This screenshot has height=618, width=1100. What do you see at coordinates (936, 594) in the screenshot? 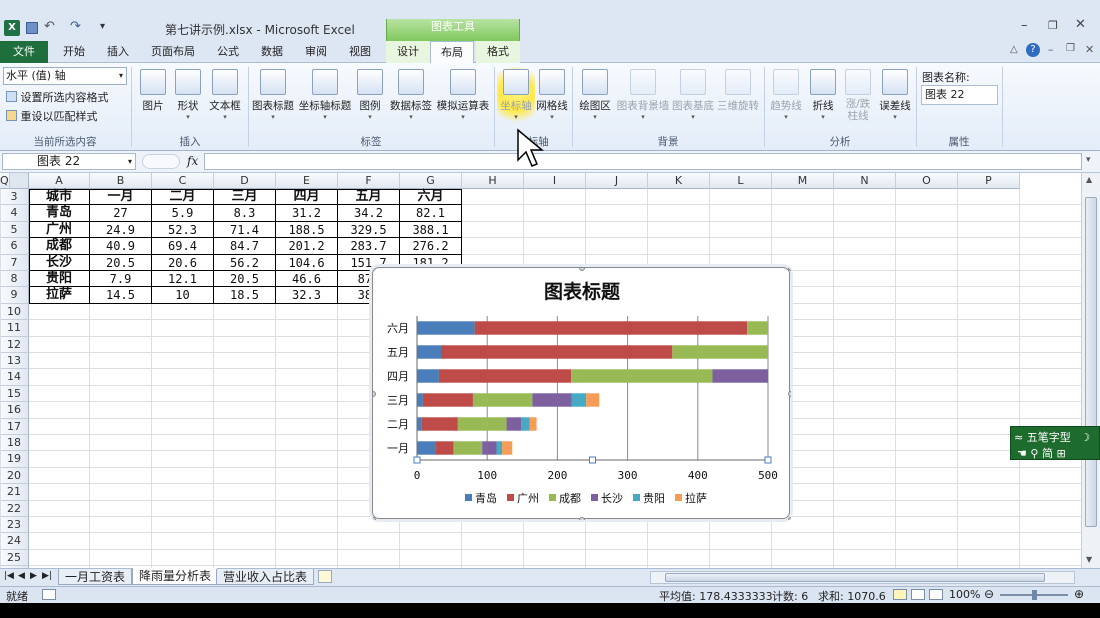
I see `page-break-view-icon` at bounding box center [936, 594].